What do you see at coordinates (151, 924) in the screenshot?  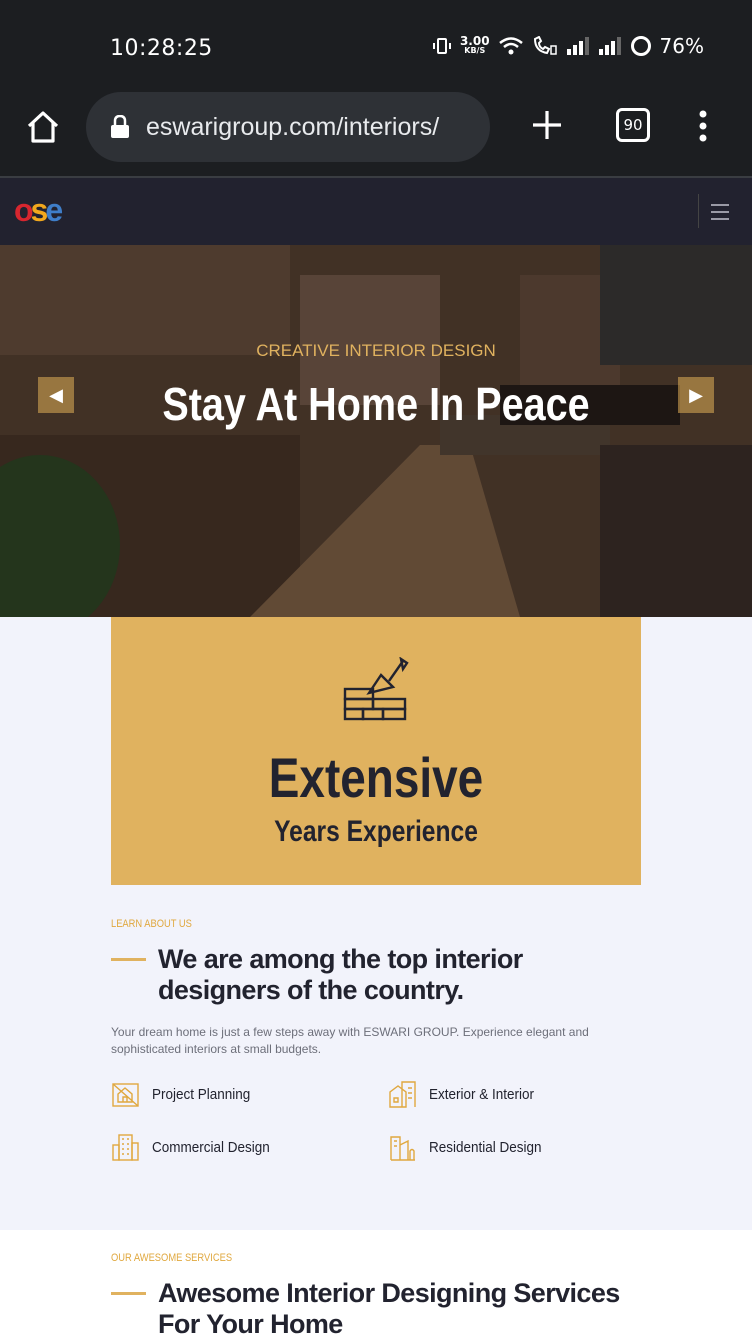 I see `about-eyebrow: LEARN ABOUT US` at bounding box center [151, 924].